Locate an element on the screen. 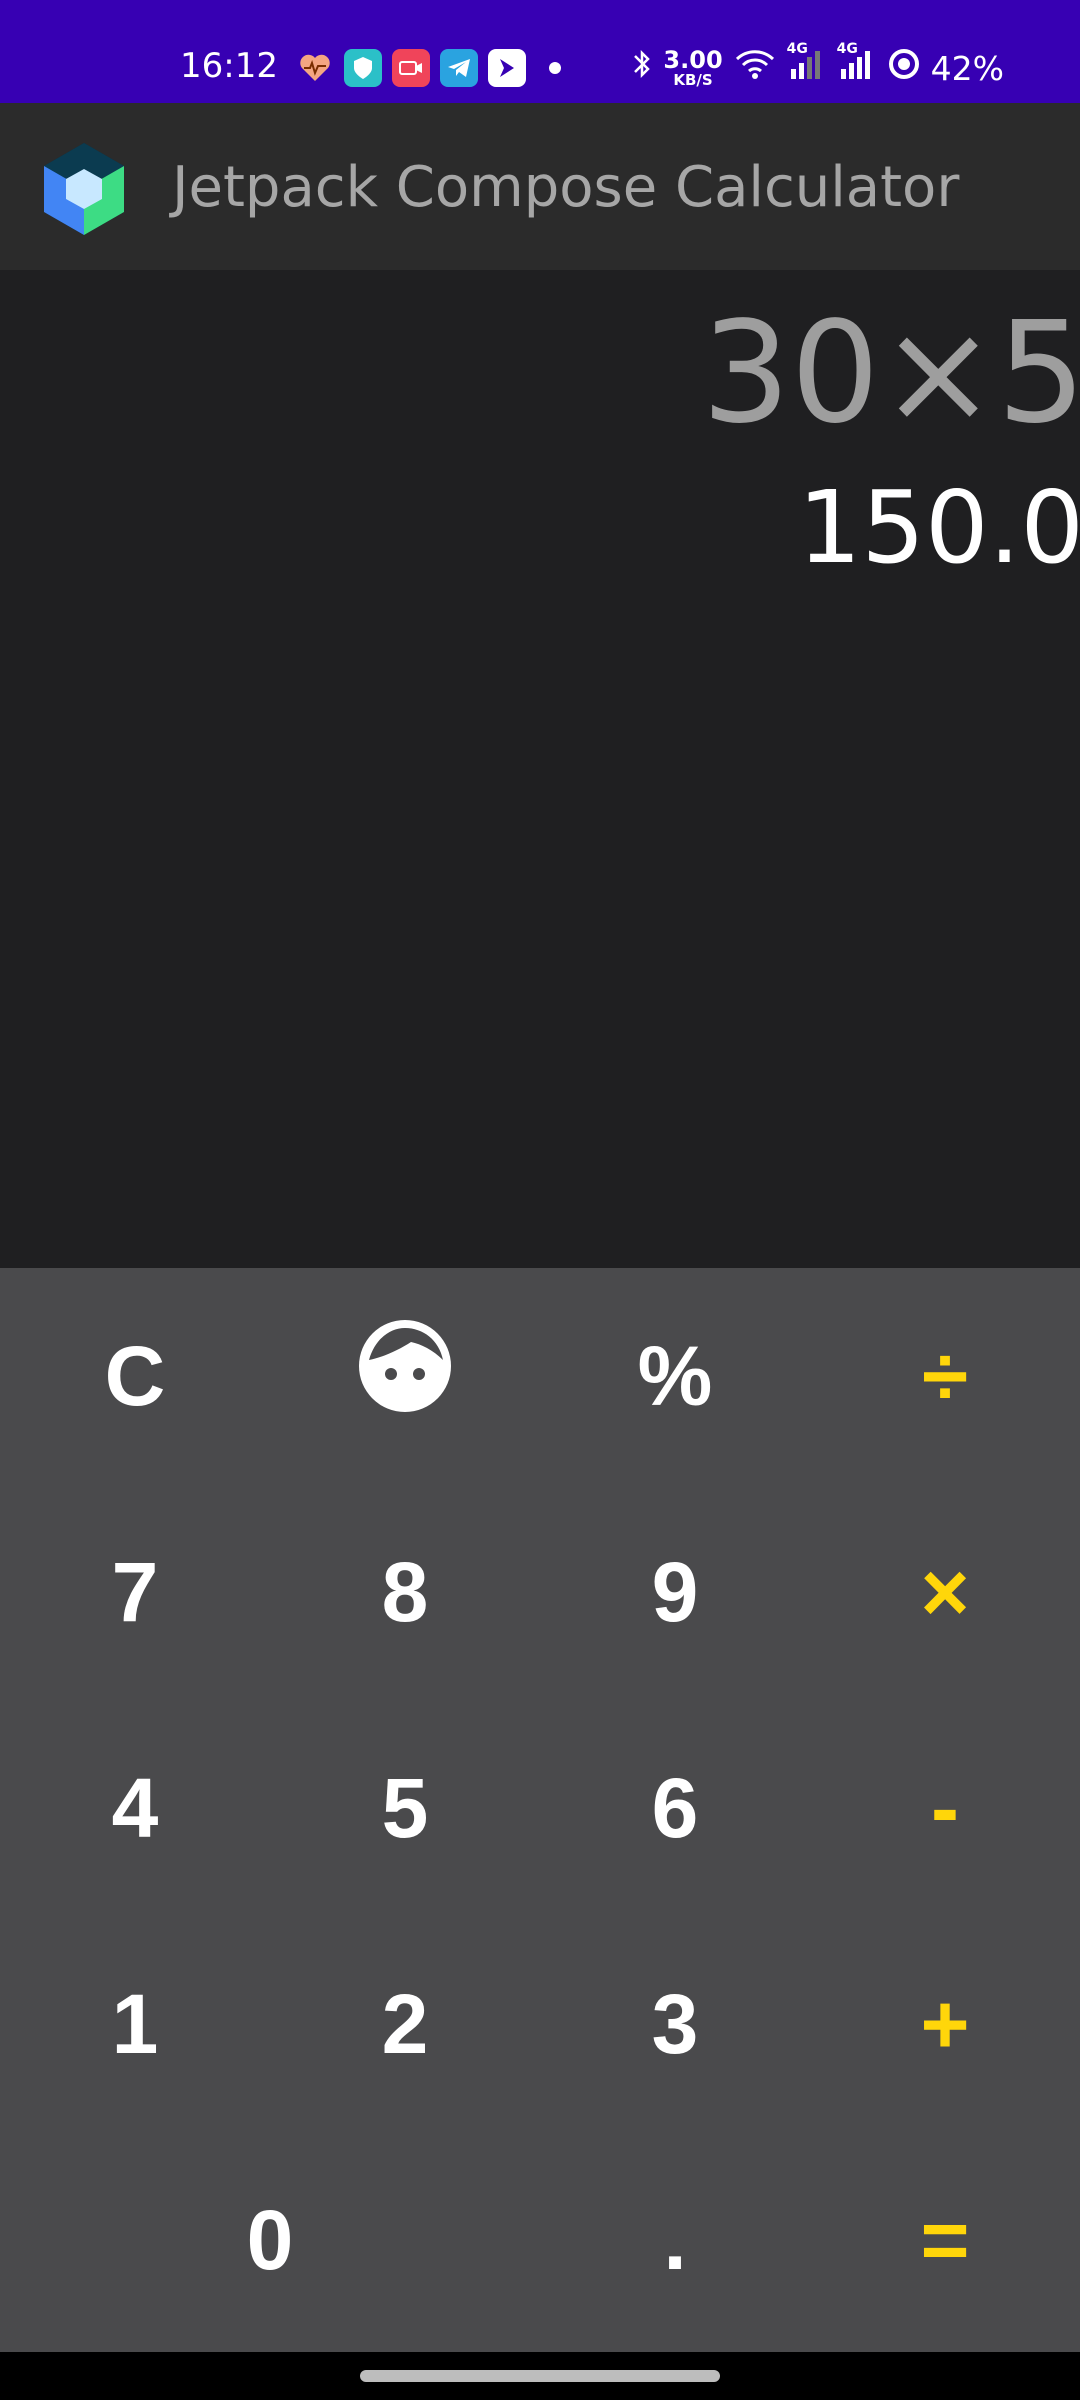 The image size is (1080, 2400). battery-level: 42% is located at coordinates (967, 68).